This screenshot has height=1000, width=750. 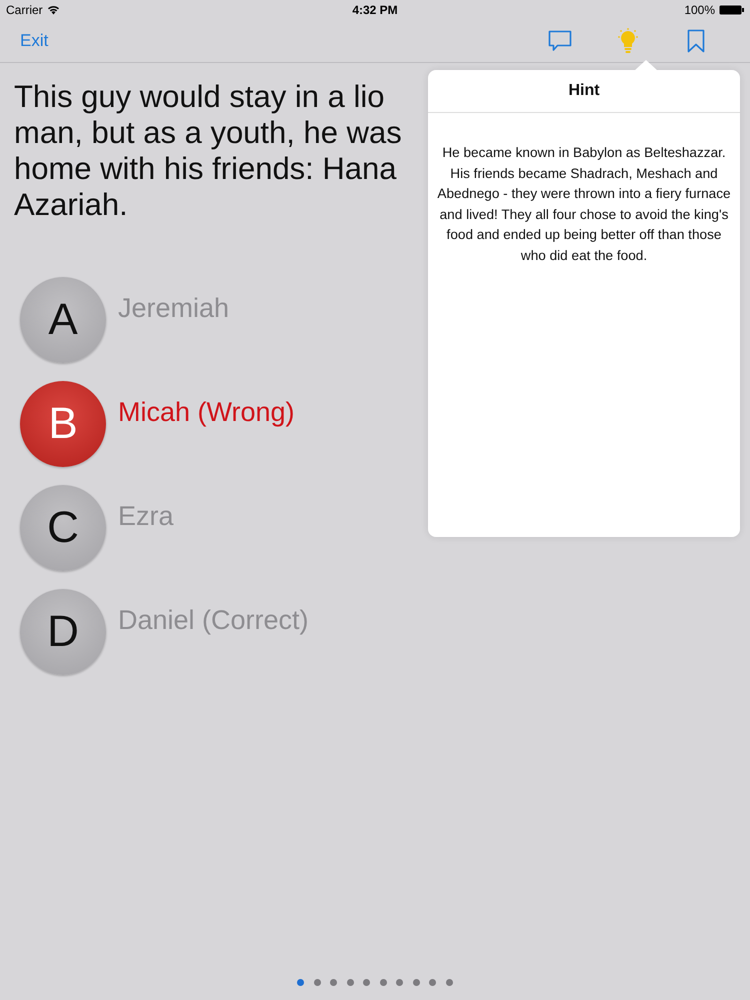 What do you see at coordinates (63, 632) in the screenshot?
I see `answer-letter-circle: D` at bounding box center [63, 632].